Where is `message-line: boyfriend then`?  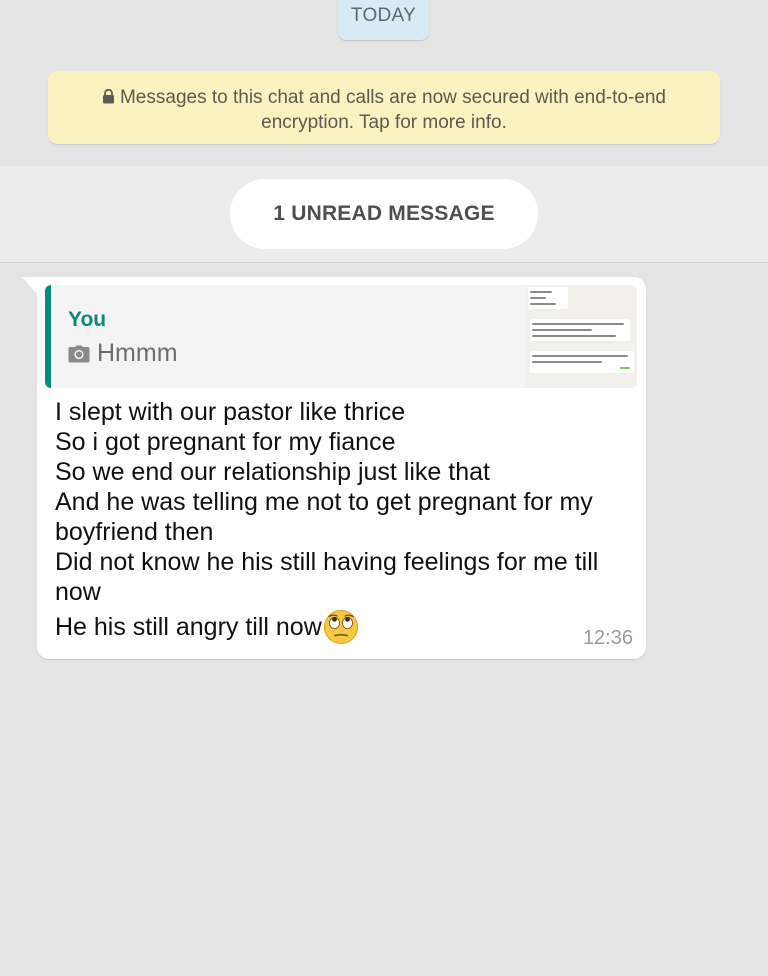 message-line: boyfriend then is located at coordinates (134, 532).